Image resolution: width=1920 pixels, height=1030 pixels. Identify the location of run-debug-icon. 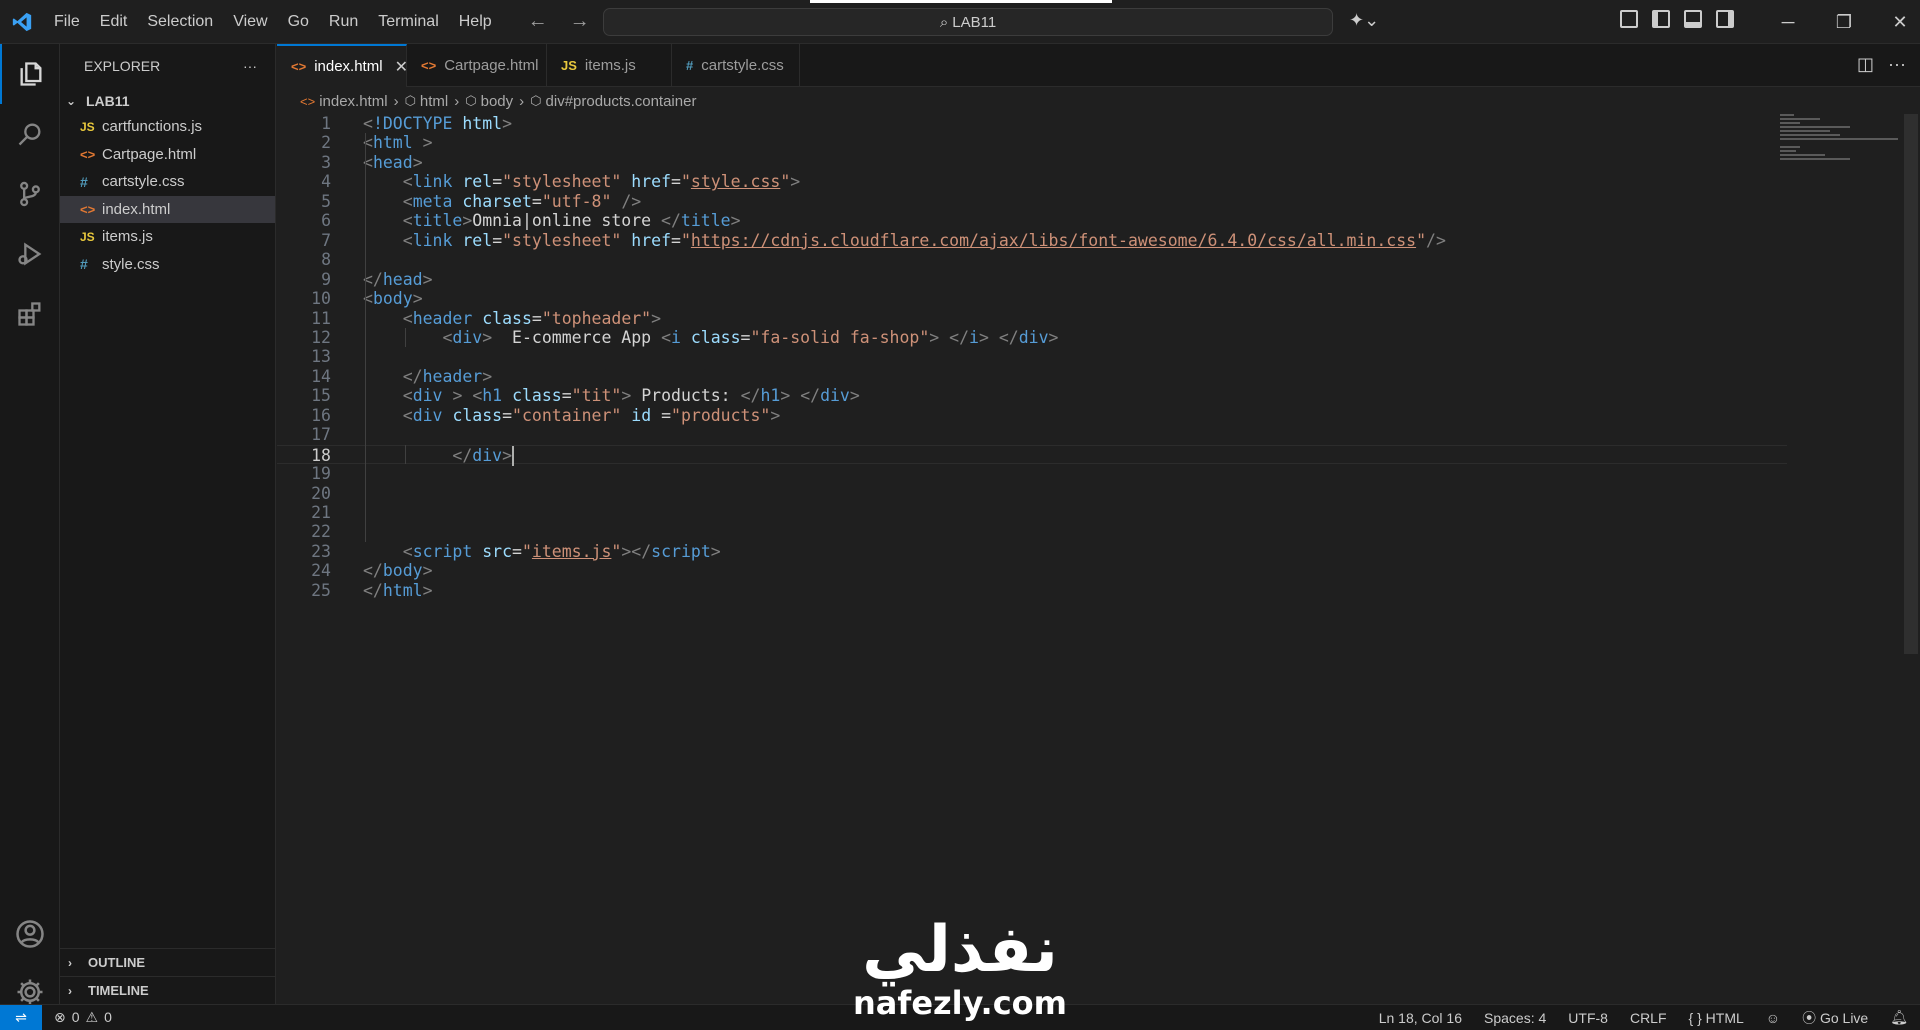
(30, 254).